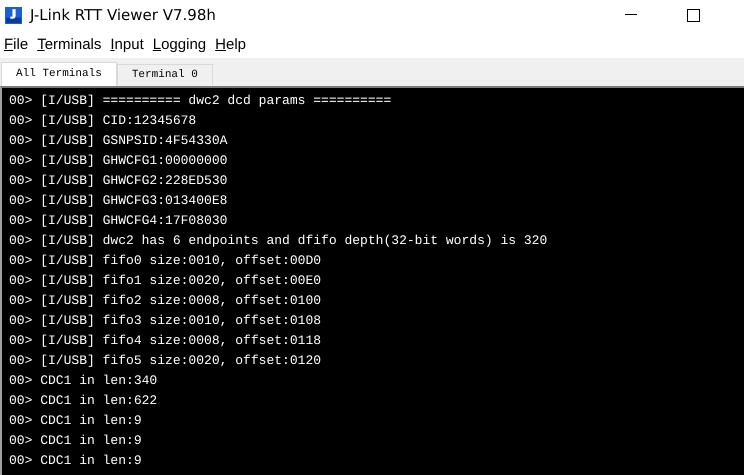 The height and width of the screenshot is (475, 744). What do you see at coordinates (164, 74) in the screenshot?
I see `tab: Terminal 0` at bounding box center [164, 74].